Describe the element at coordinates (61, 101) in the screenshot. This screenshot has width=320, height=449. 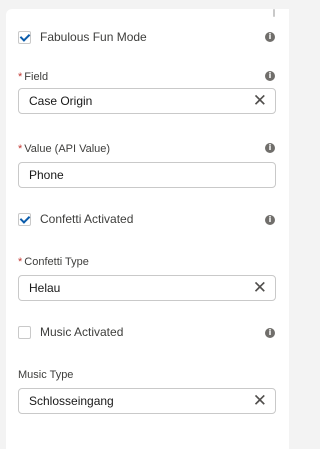
I see `field-value: Case Origin` at that location.